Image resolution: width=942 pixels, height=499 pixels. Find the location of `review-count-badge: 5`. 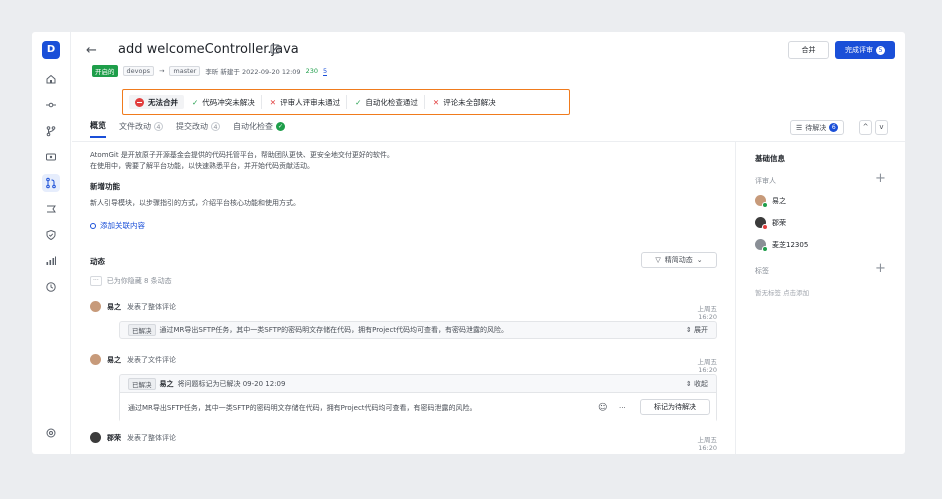

review-count-badge: 5 is located at coordinates (880, 50).